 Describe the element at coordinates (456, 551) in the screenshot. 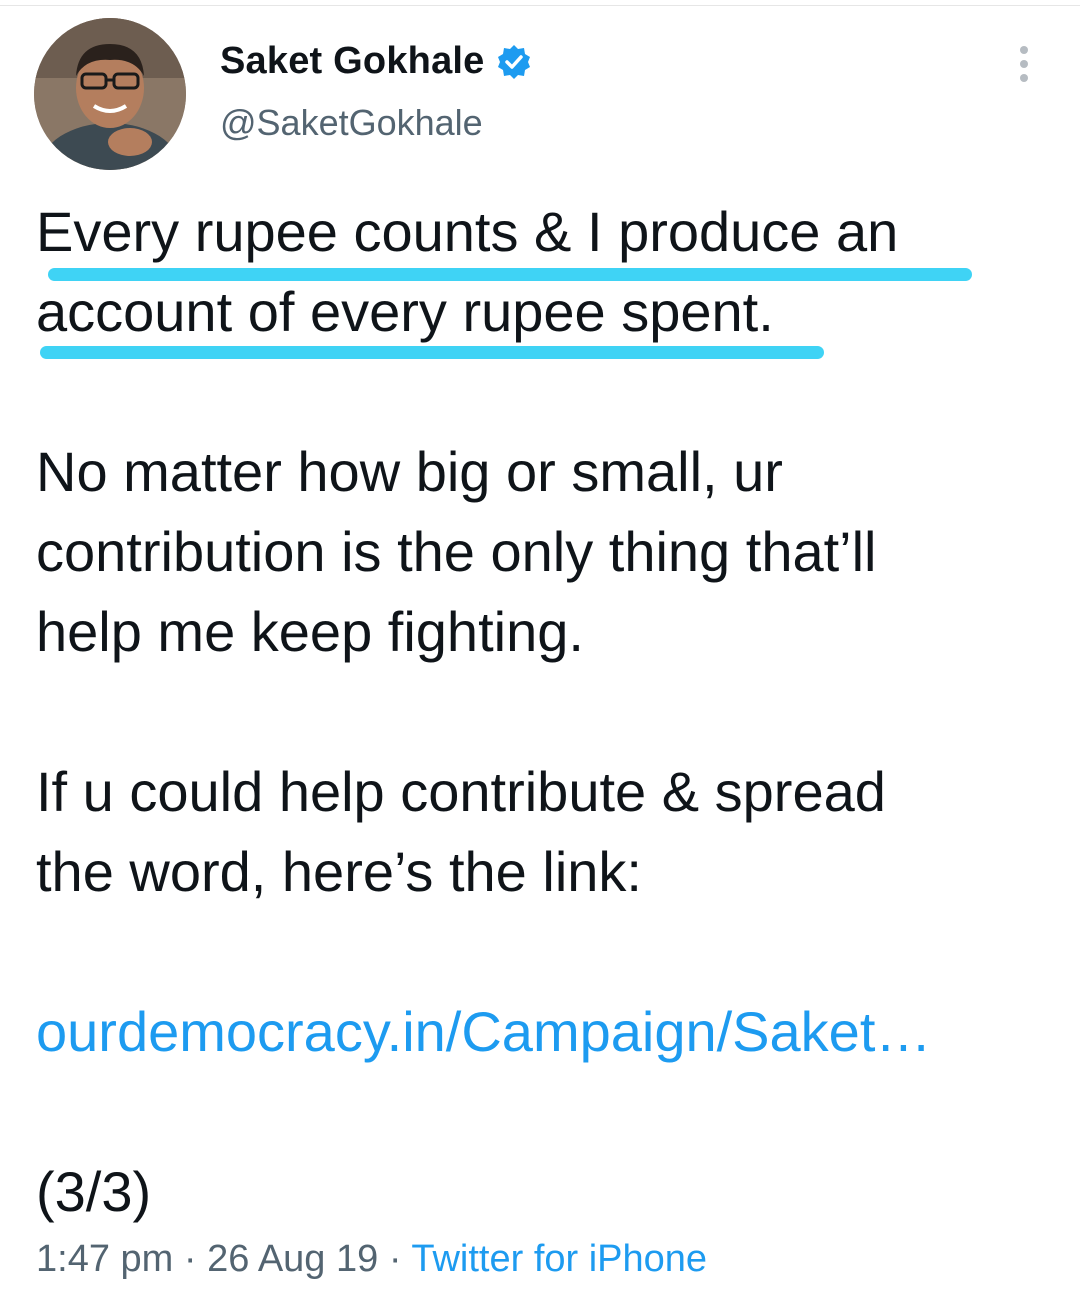

I see `tweet-line-4: contribution is the only thing that’ll` at that location.